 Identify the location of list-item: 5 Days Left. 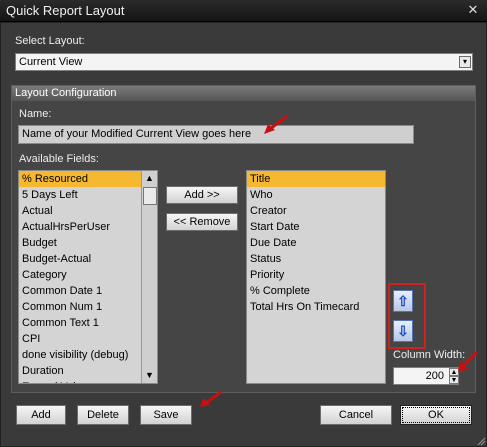
(88, 195).